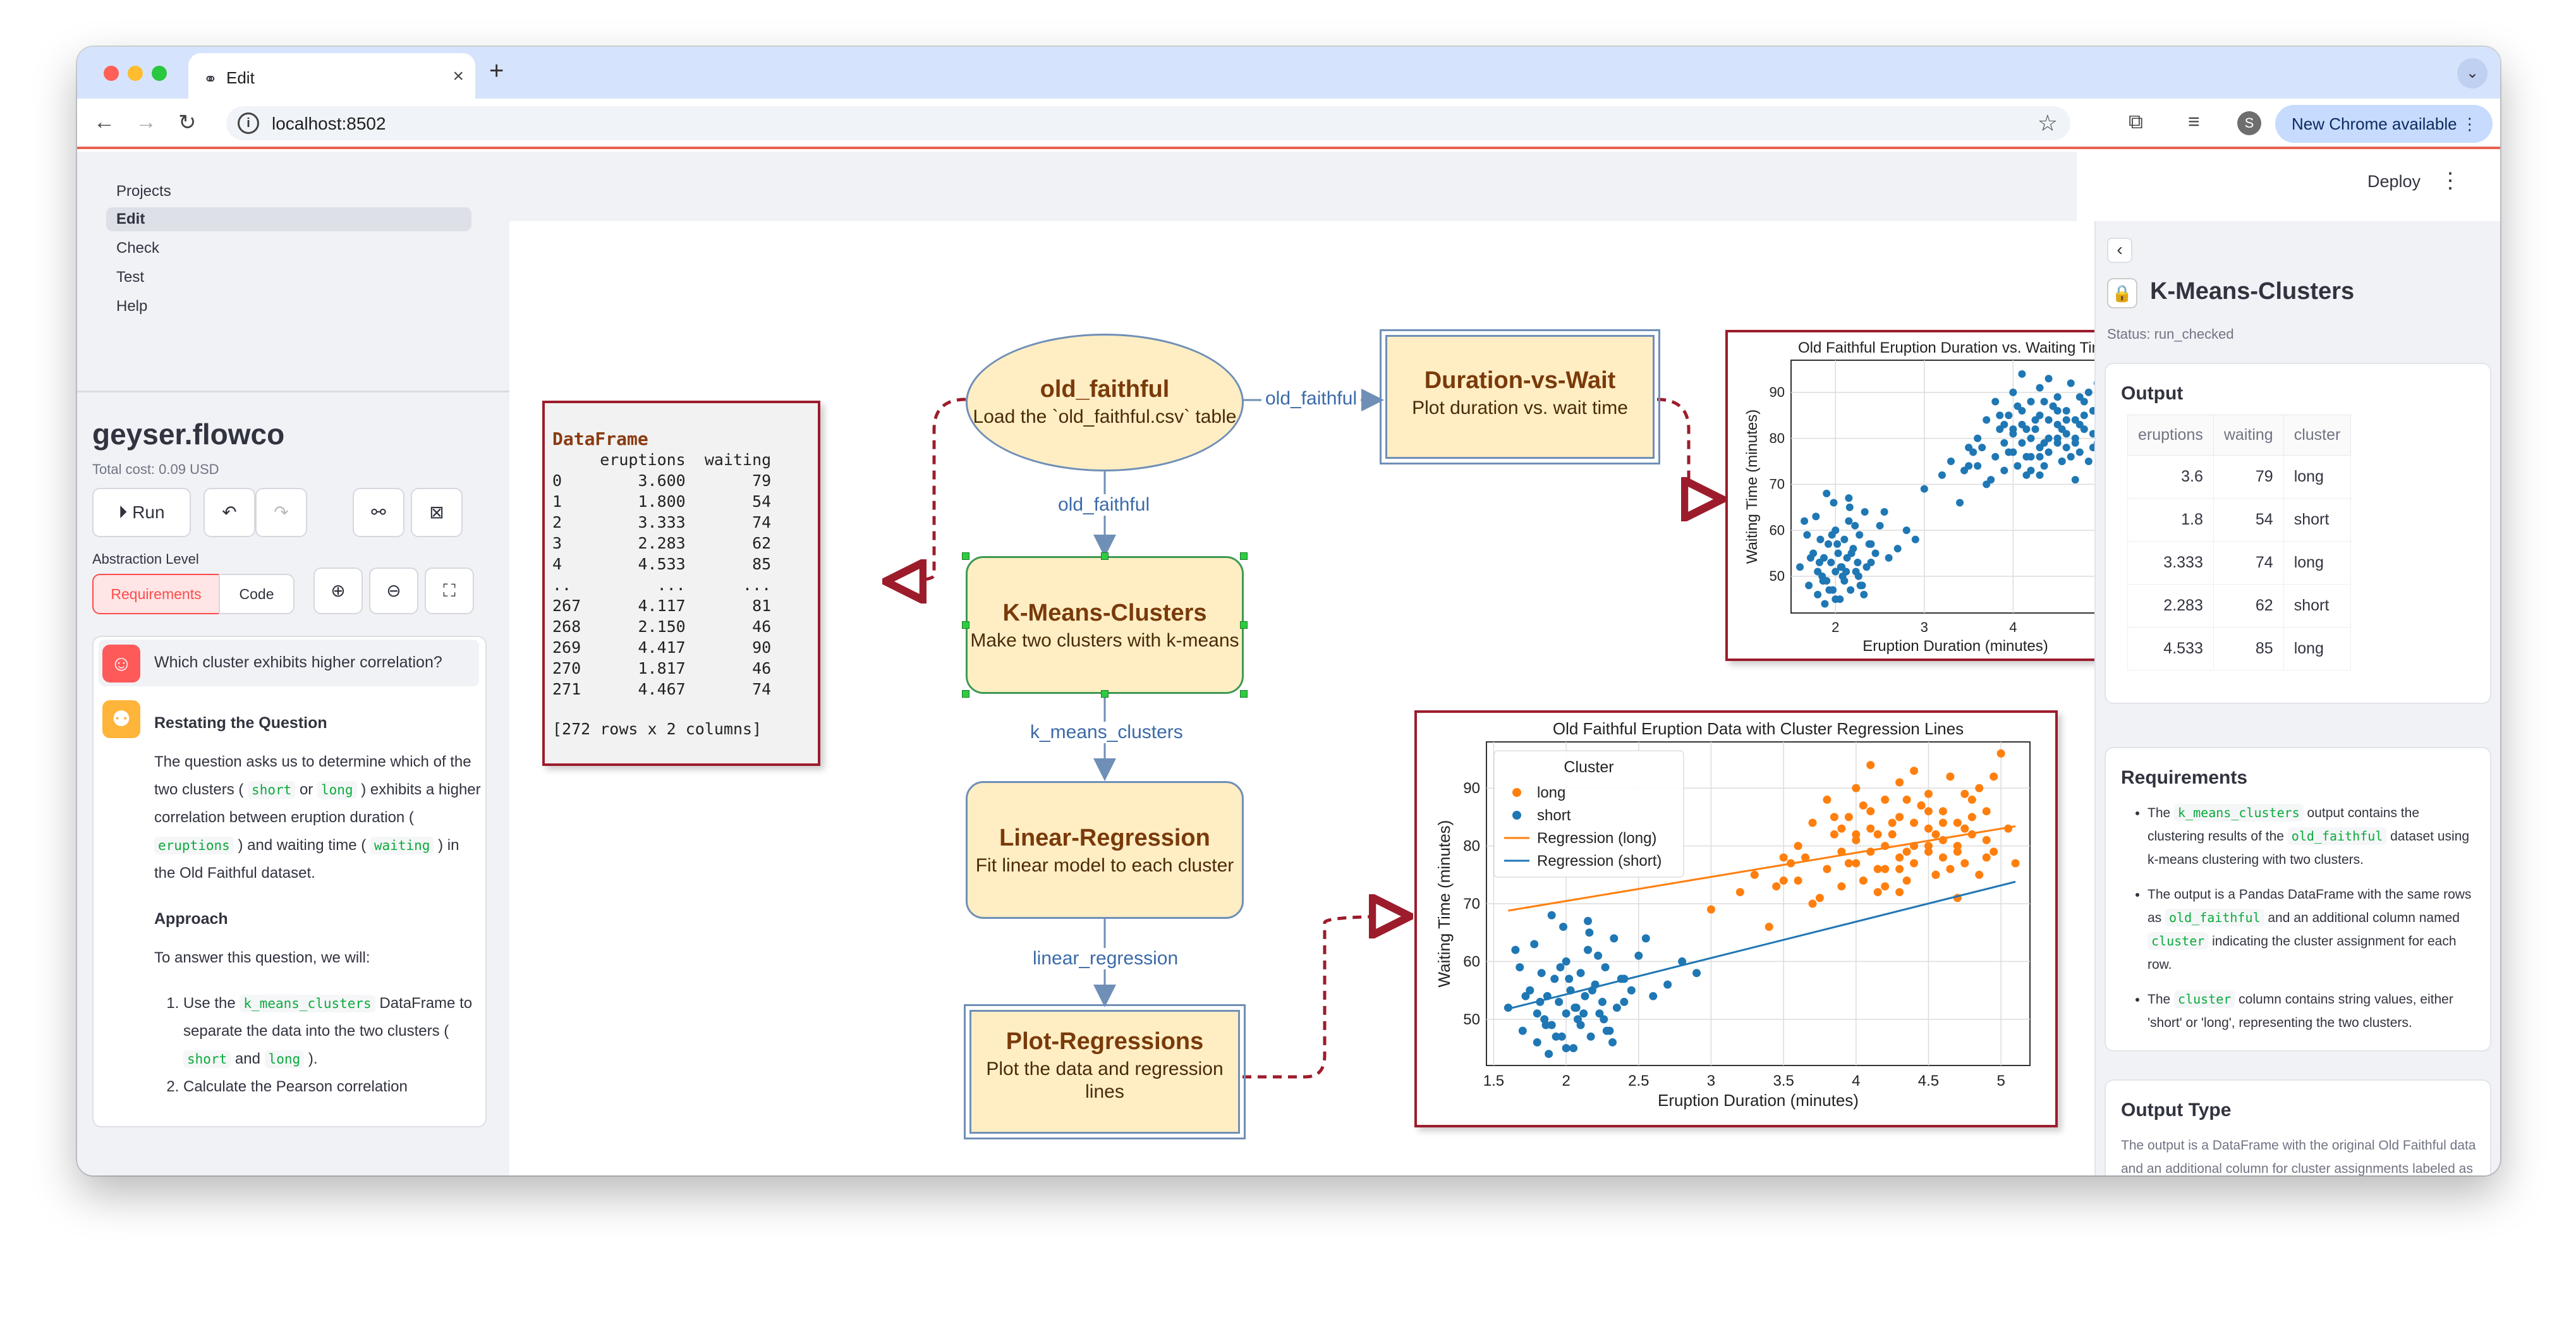  What do you see at coordinates (111, 73) in the screenshot?
I see `close-window-button` at bounding box center [111, 73].